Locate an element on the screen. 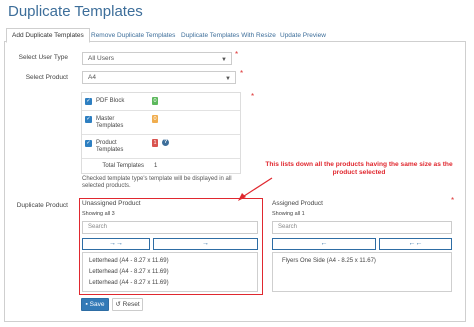 Image resolution: width=474 pixels, height=327 pixels. user-type-label: Select User Type is located at coordinates (43, 57).